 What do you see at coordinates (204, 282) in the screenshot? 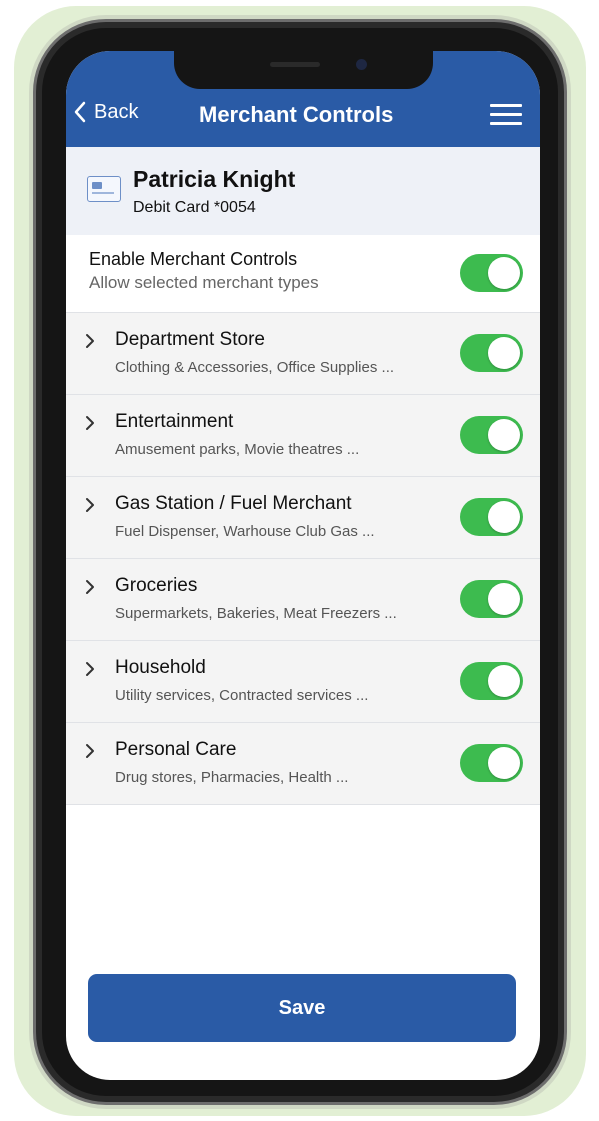
I see `enable-controls-subtitle: Allow selected merchant types` at bounding box center [204, 282].